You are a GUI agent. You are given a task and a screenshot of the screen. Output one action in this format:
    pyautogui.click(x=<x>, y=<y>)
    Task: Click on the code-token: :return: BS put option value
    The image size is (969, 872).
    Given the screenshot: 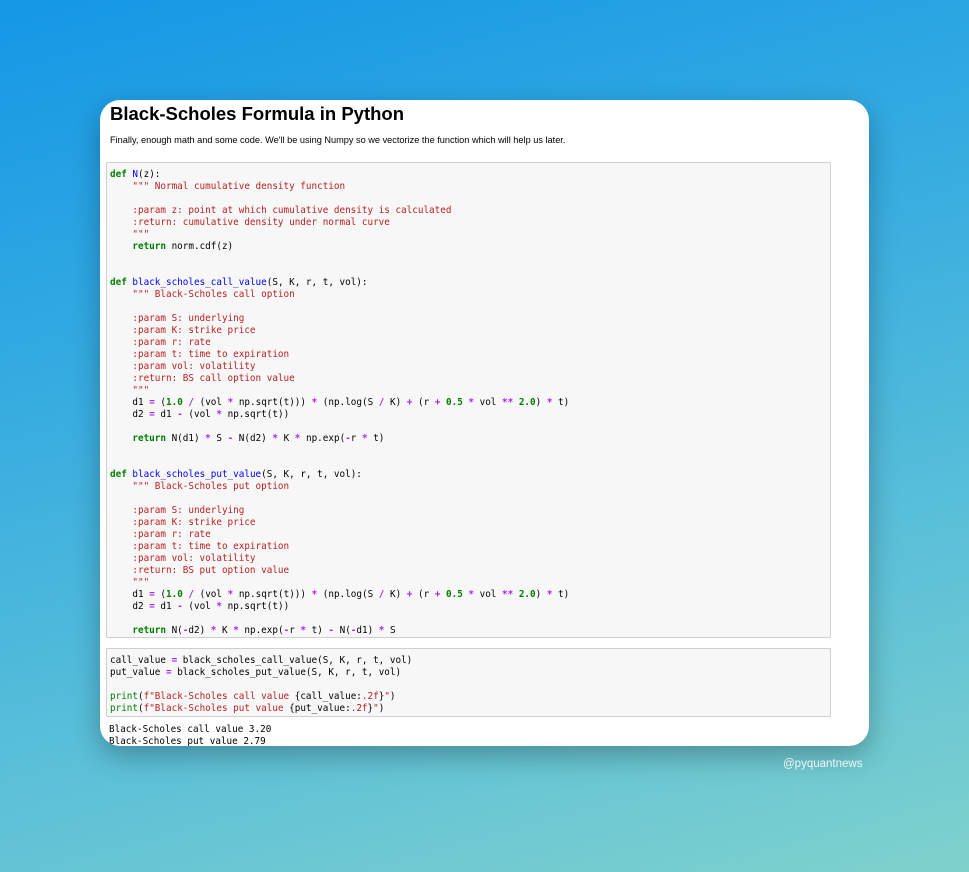 What is the action you would take?
    pyautogui.click(x=211, y=570)
    